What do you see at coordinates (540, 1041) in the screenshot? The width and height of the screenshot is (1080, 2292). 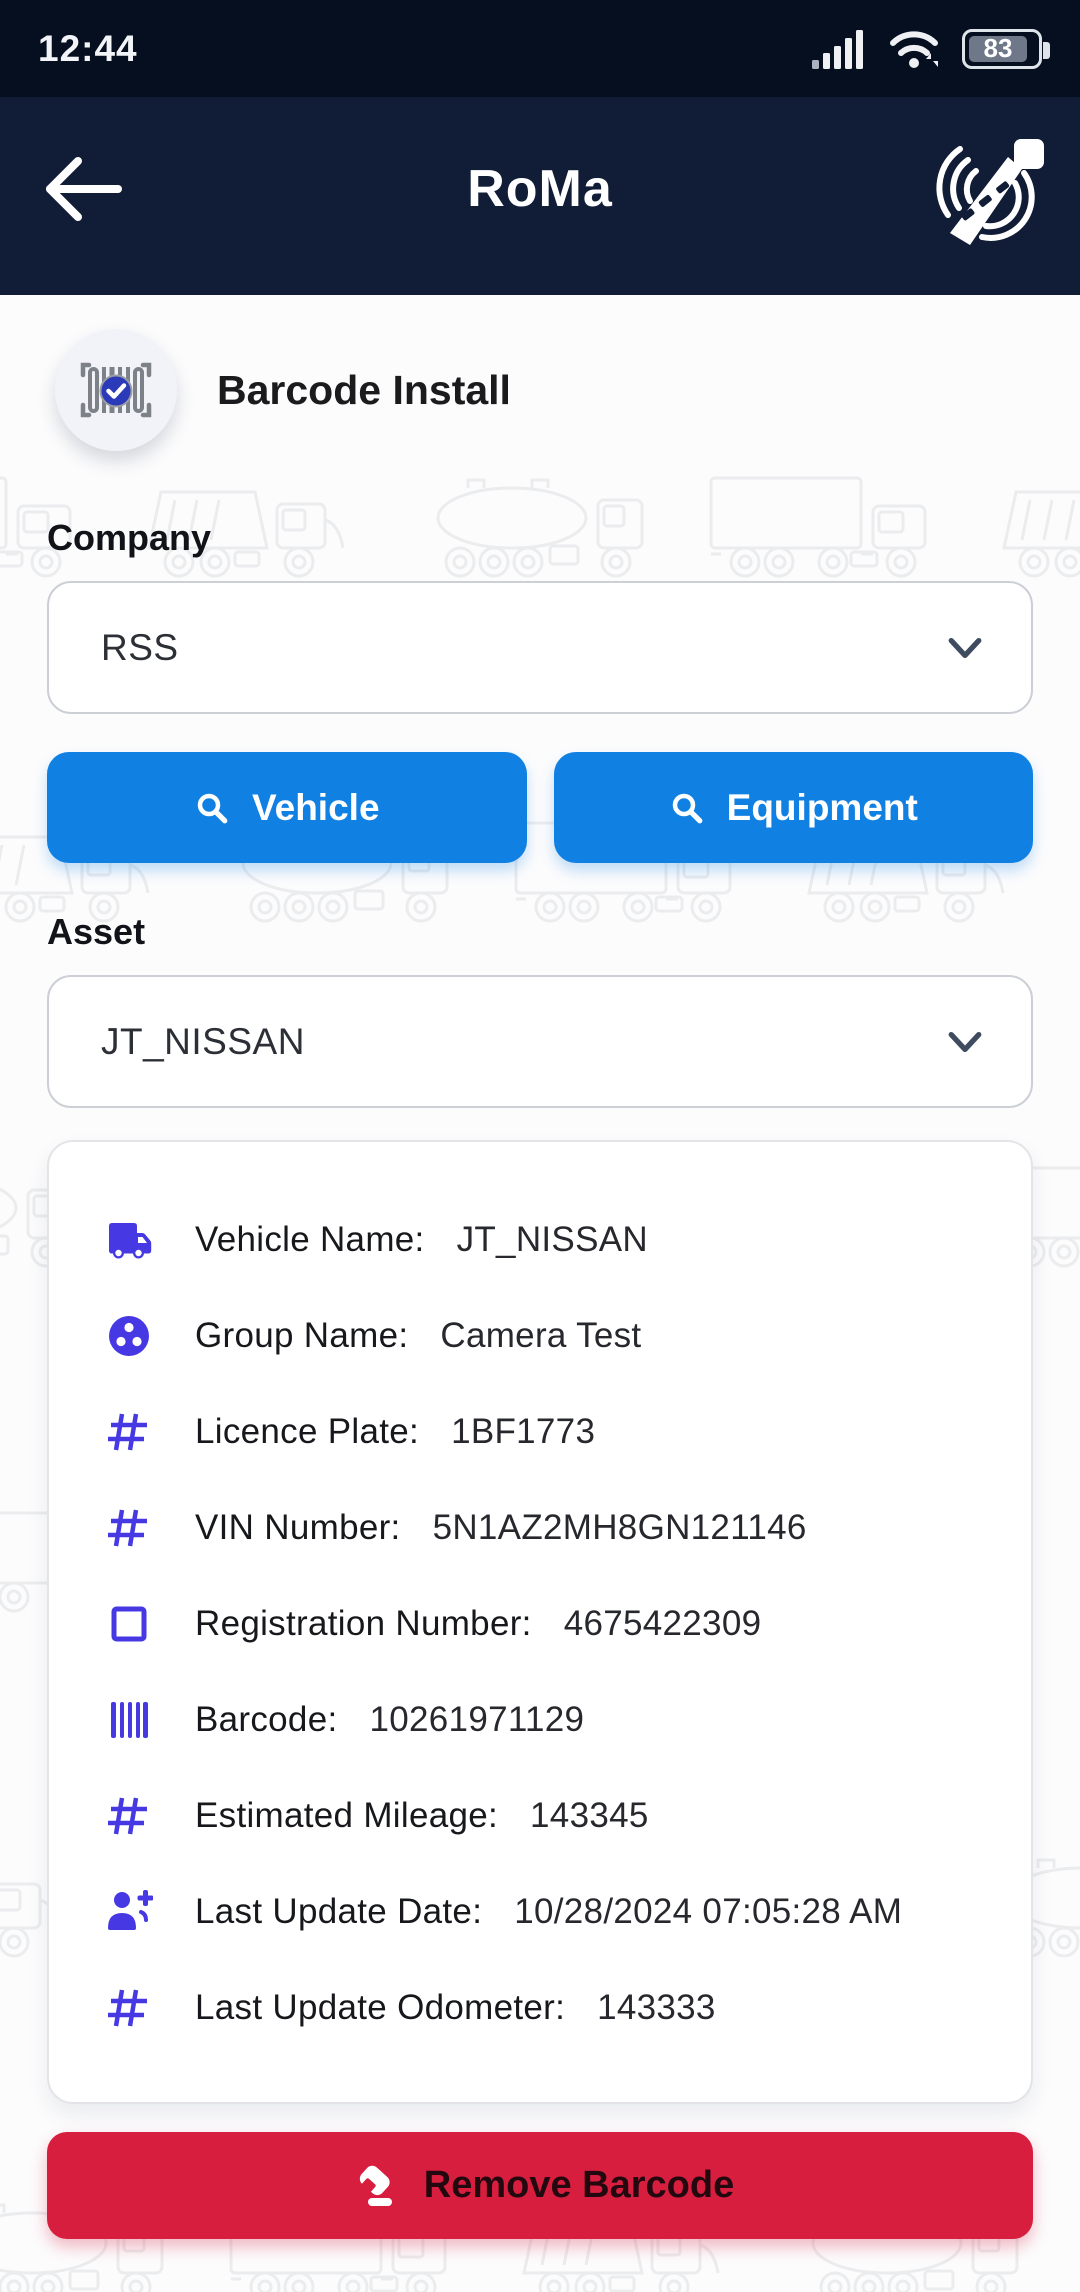 I see `asset-select: JT_NISSAN` at bounding box center [540, 1041].